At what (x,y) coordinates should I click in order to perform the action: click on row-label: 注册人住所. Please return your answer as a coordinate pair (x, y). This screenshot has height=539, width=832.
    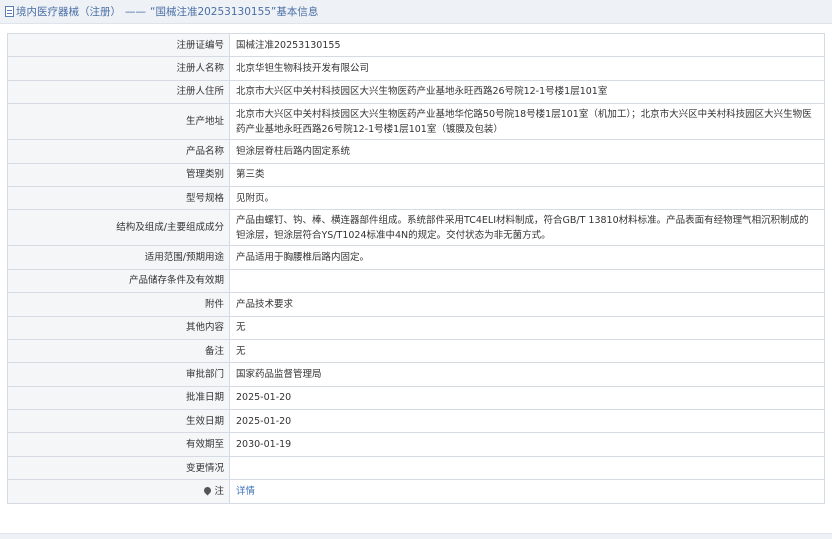
    Looking at the image, I should click on (118, 92).